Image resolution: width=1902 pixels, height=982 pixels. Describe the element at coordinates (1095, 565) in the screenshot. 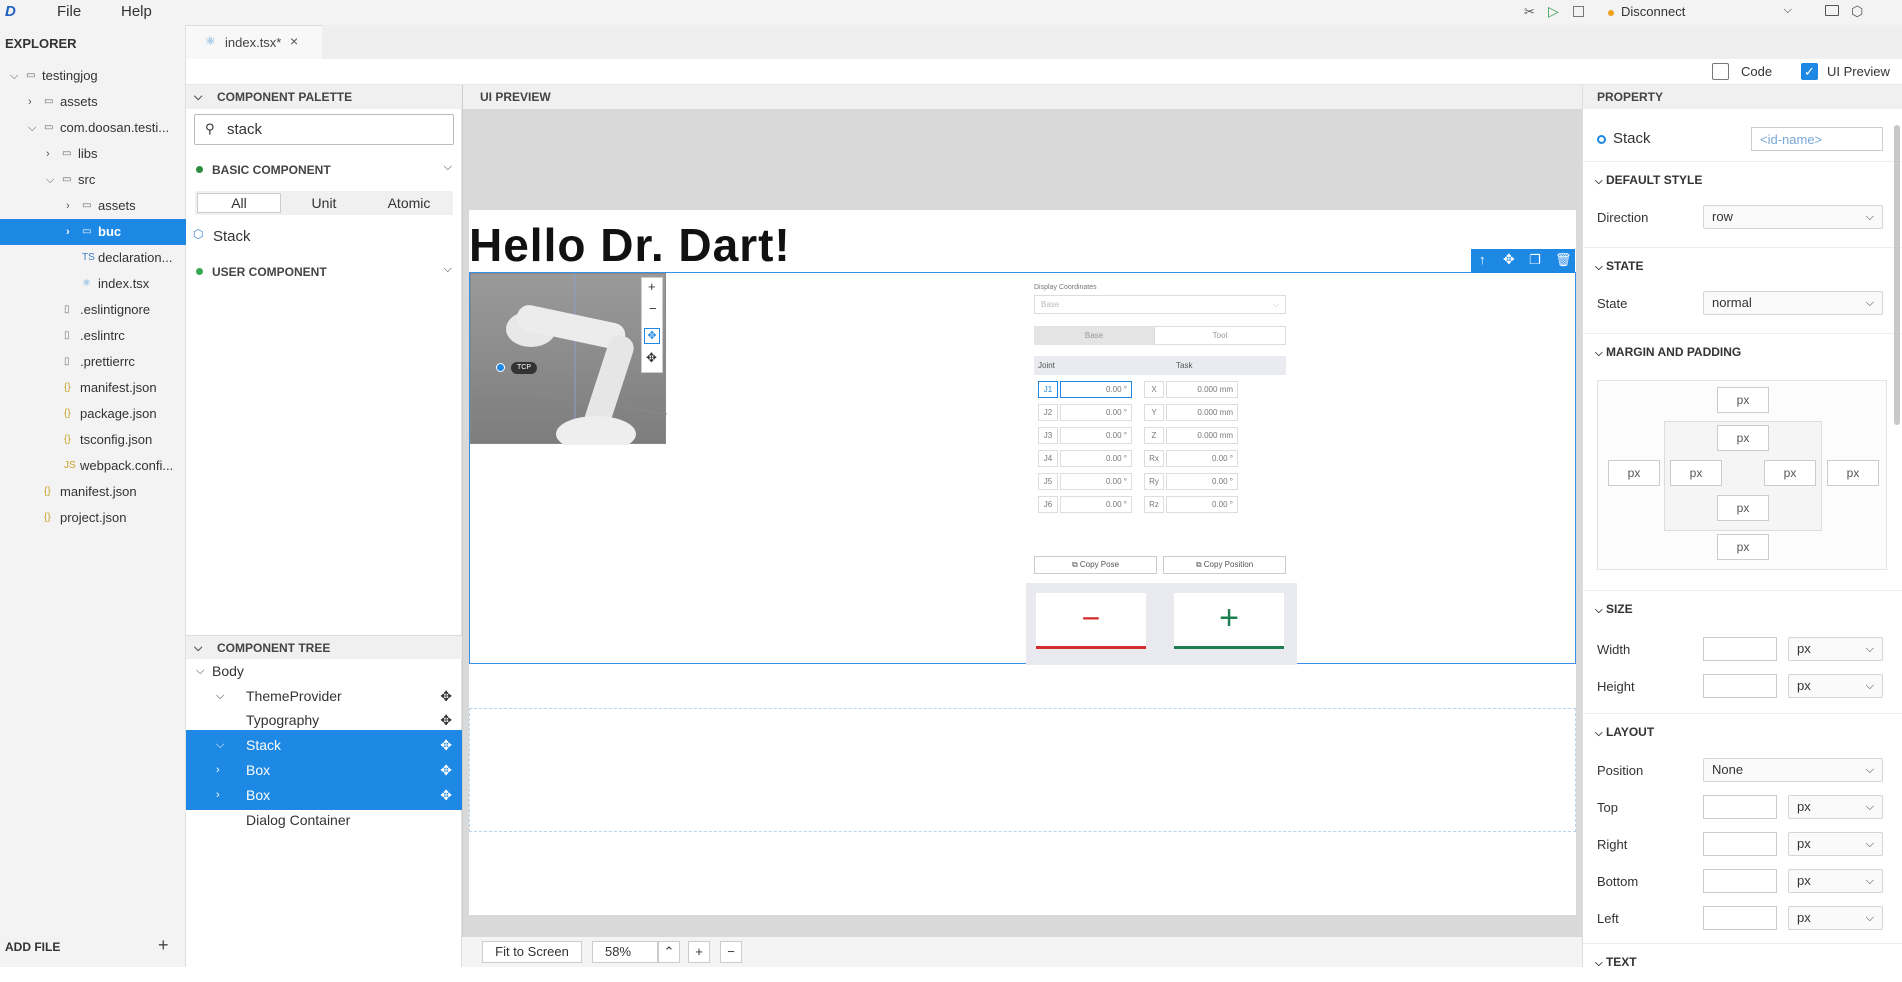

I see `copy-pose-button: ⧉ Copy Pose` at that location.